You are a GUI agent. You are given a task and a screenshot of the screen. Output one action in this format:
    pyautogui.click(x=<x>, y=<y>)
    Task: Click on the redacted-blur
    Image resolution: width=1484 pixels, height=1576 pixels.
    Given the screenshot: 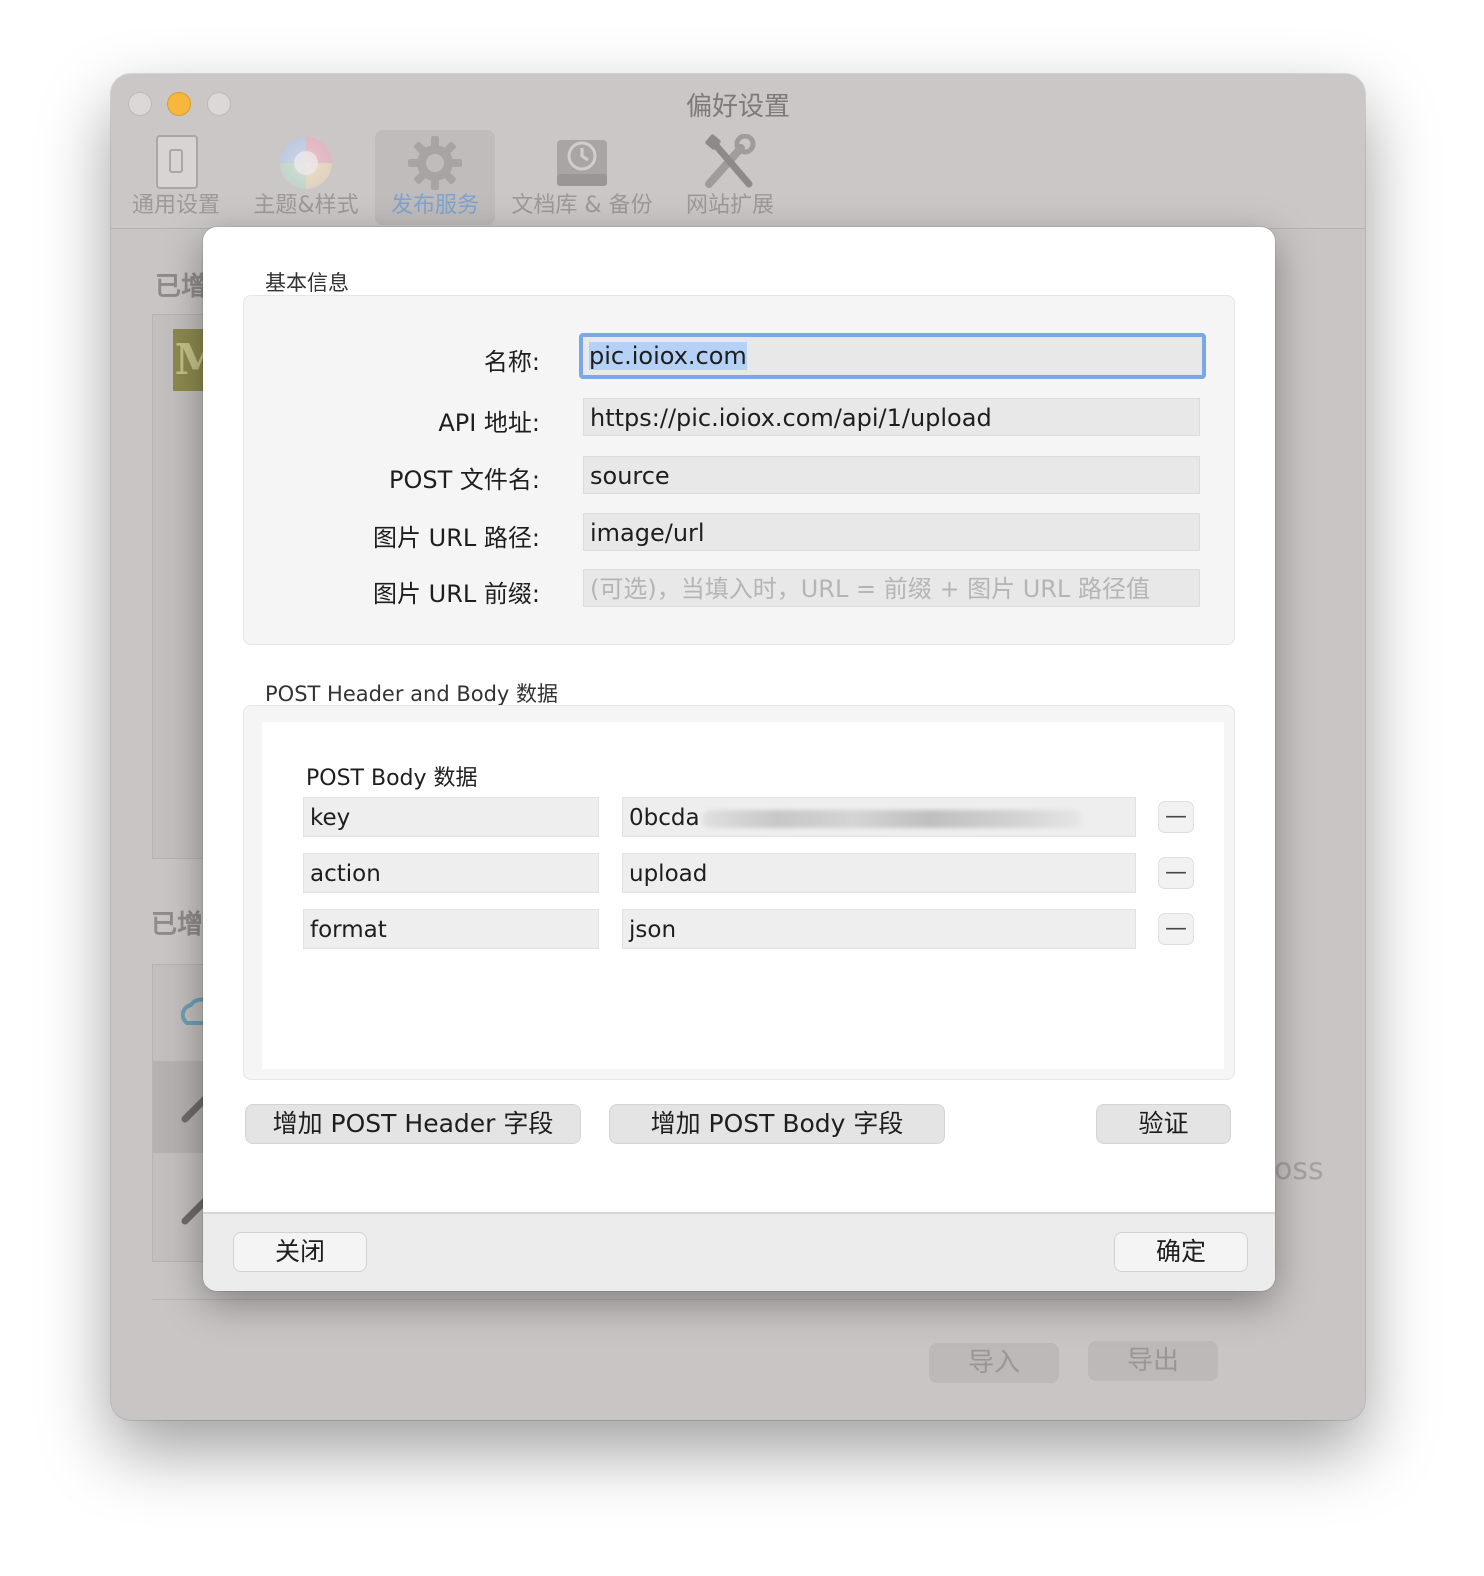 What is the action you would take?
    pyautogui.click(x=891, y=818)
    